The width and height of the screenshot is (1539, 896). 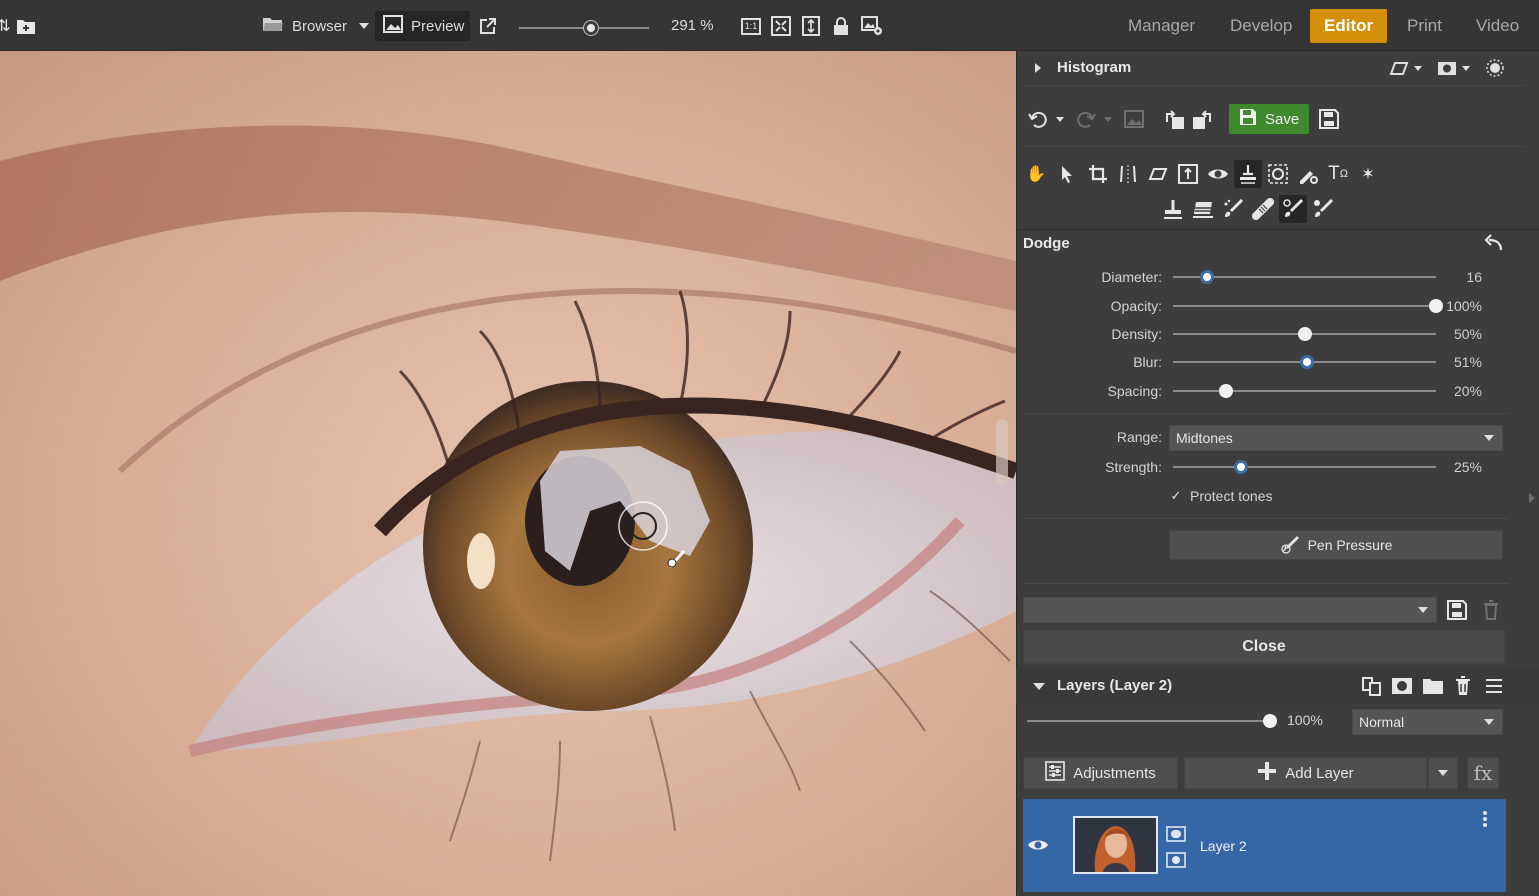 I want to click on add-layer-button: Add Layer, so click(x=1305, y=773).